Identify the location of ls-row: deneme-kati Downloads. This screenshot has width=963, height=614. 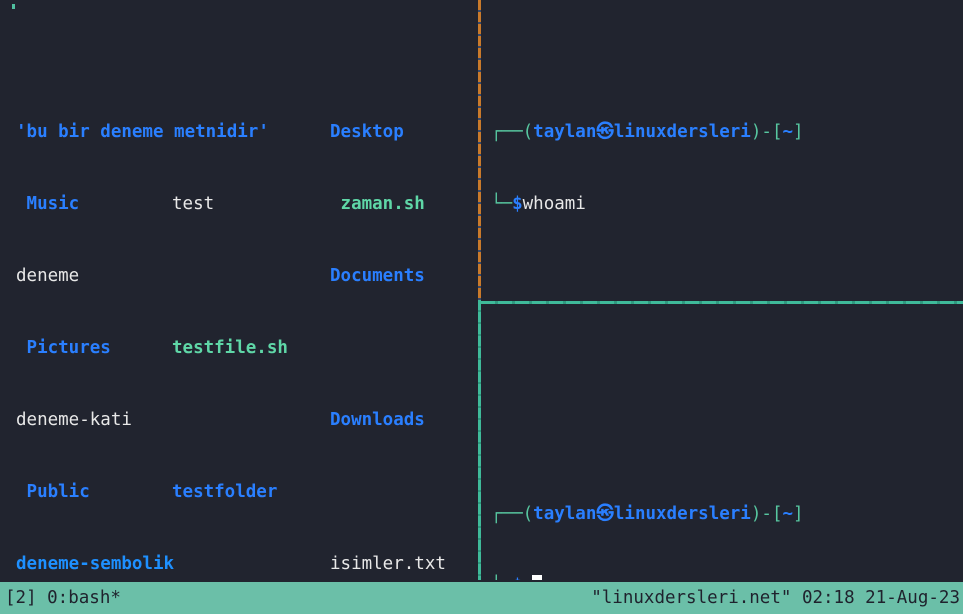
(237, 420).